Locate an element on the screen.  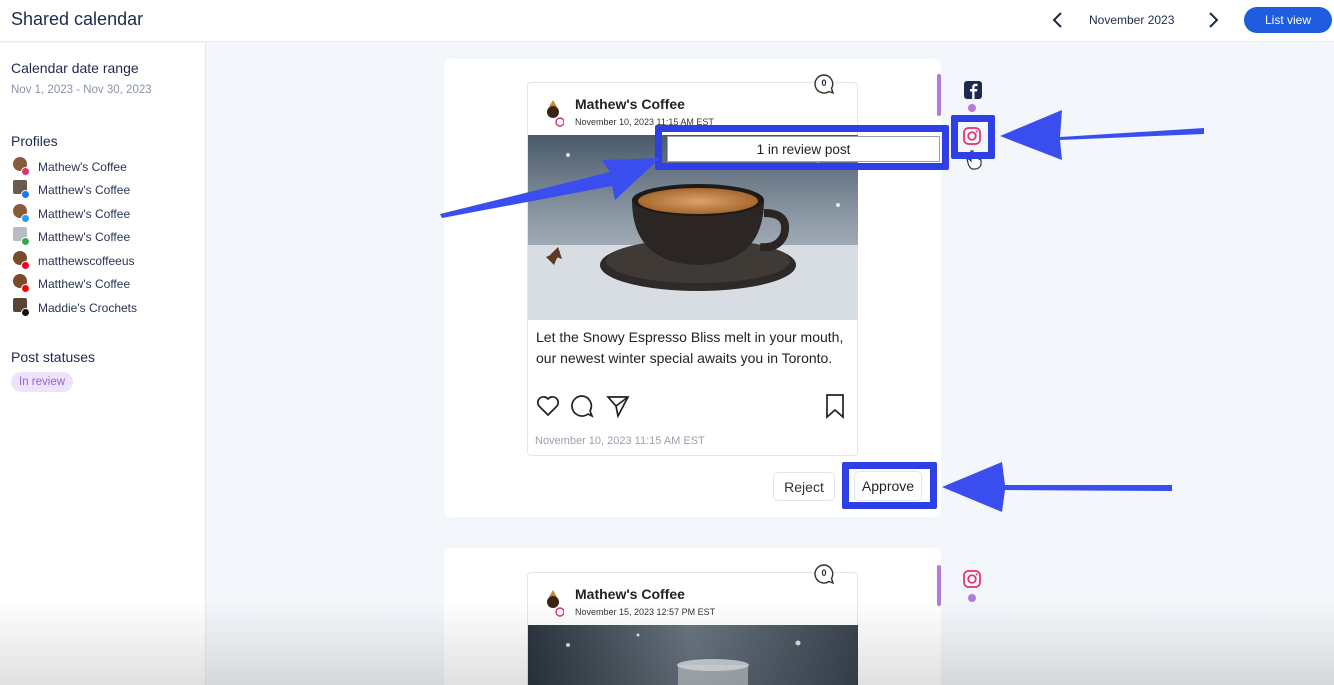
arrow-to-instagram-icon is located at coordinates (1102, 135).